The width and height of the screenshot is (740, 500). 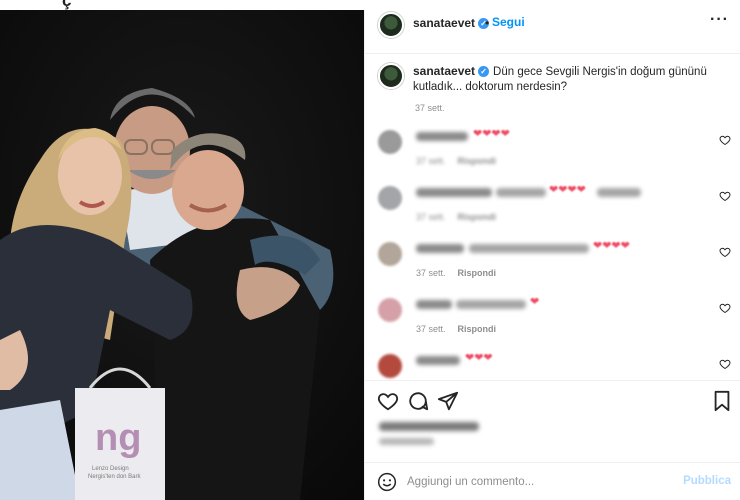 What do you see at coordinates (479, 358) in the screenshot?
I see `comment-emoji: ❤❤❤` at bounding box center [479, 358].